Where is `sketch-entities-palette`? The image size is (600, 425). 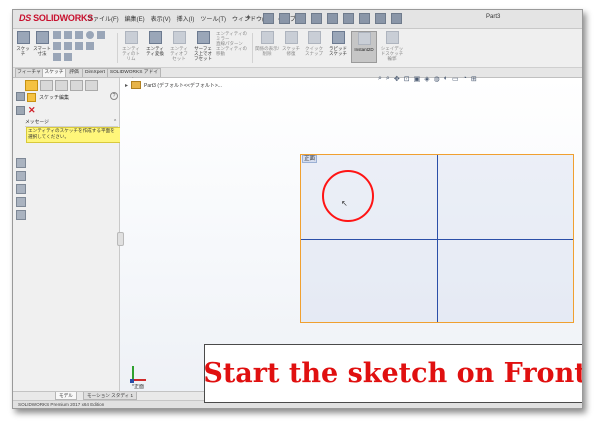
sketch-entities-palette is located at coordinates (83, 46).